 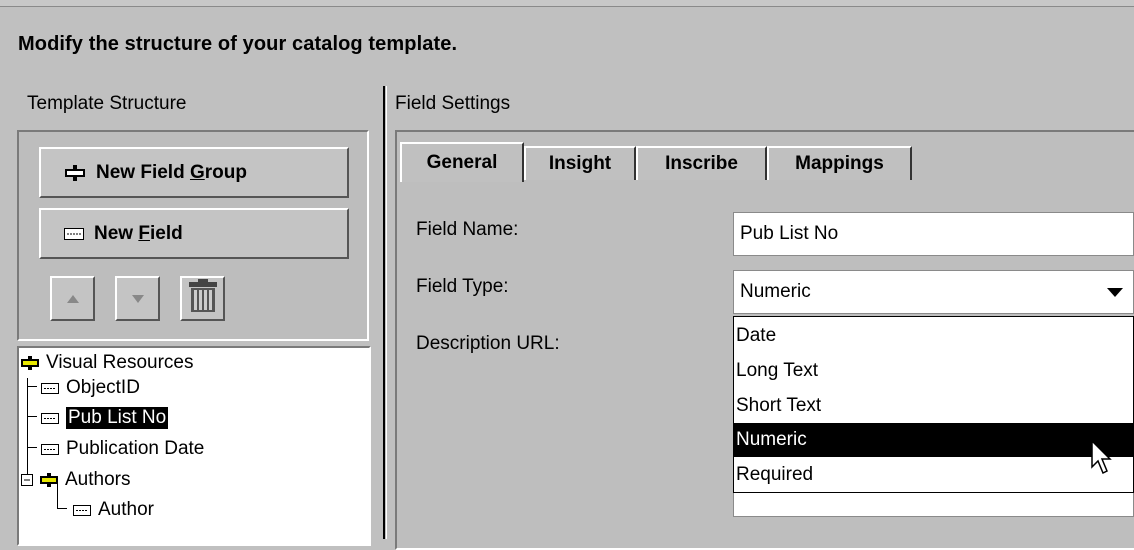 I want to click on option-numeric: Numeric, so click(x=933, y=440).